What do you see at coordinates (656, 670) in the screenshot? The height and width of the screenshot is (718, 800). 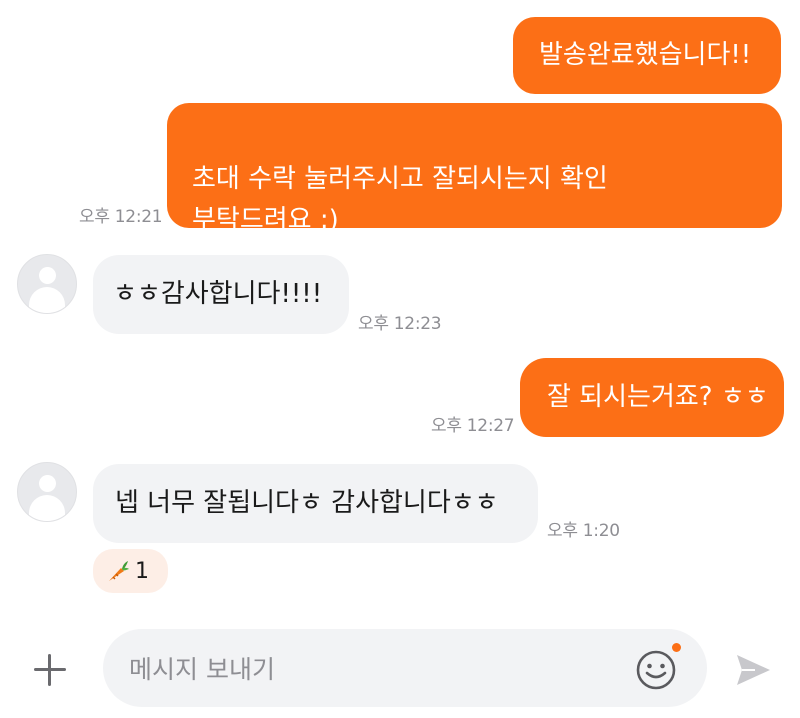 I see `smiley-icon` at bounding box center [656, 670].